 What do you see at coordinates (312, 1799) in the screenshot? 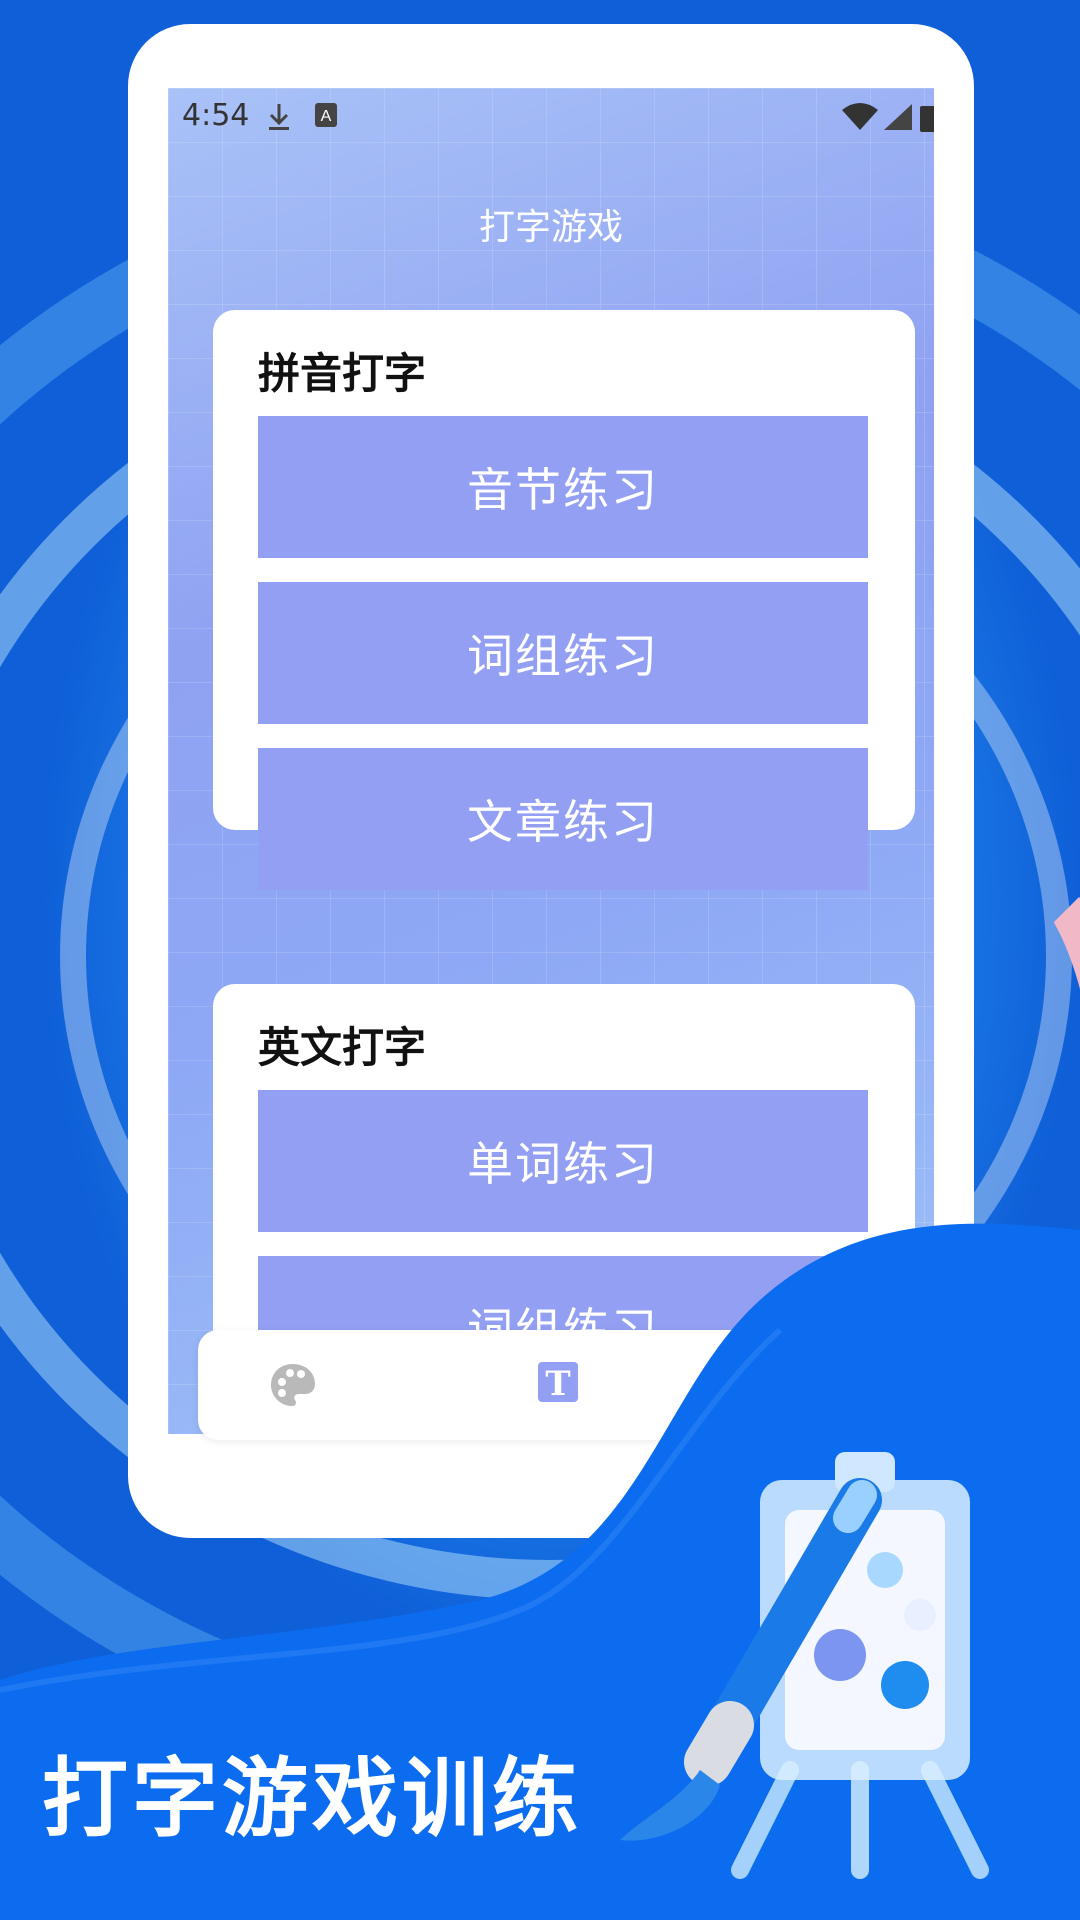
I see `promo-headline: 打字游戏训练` at bounding box center [312, 1799].